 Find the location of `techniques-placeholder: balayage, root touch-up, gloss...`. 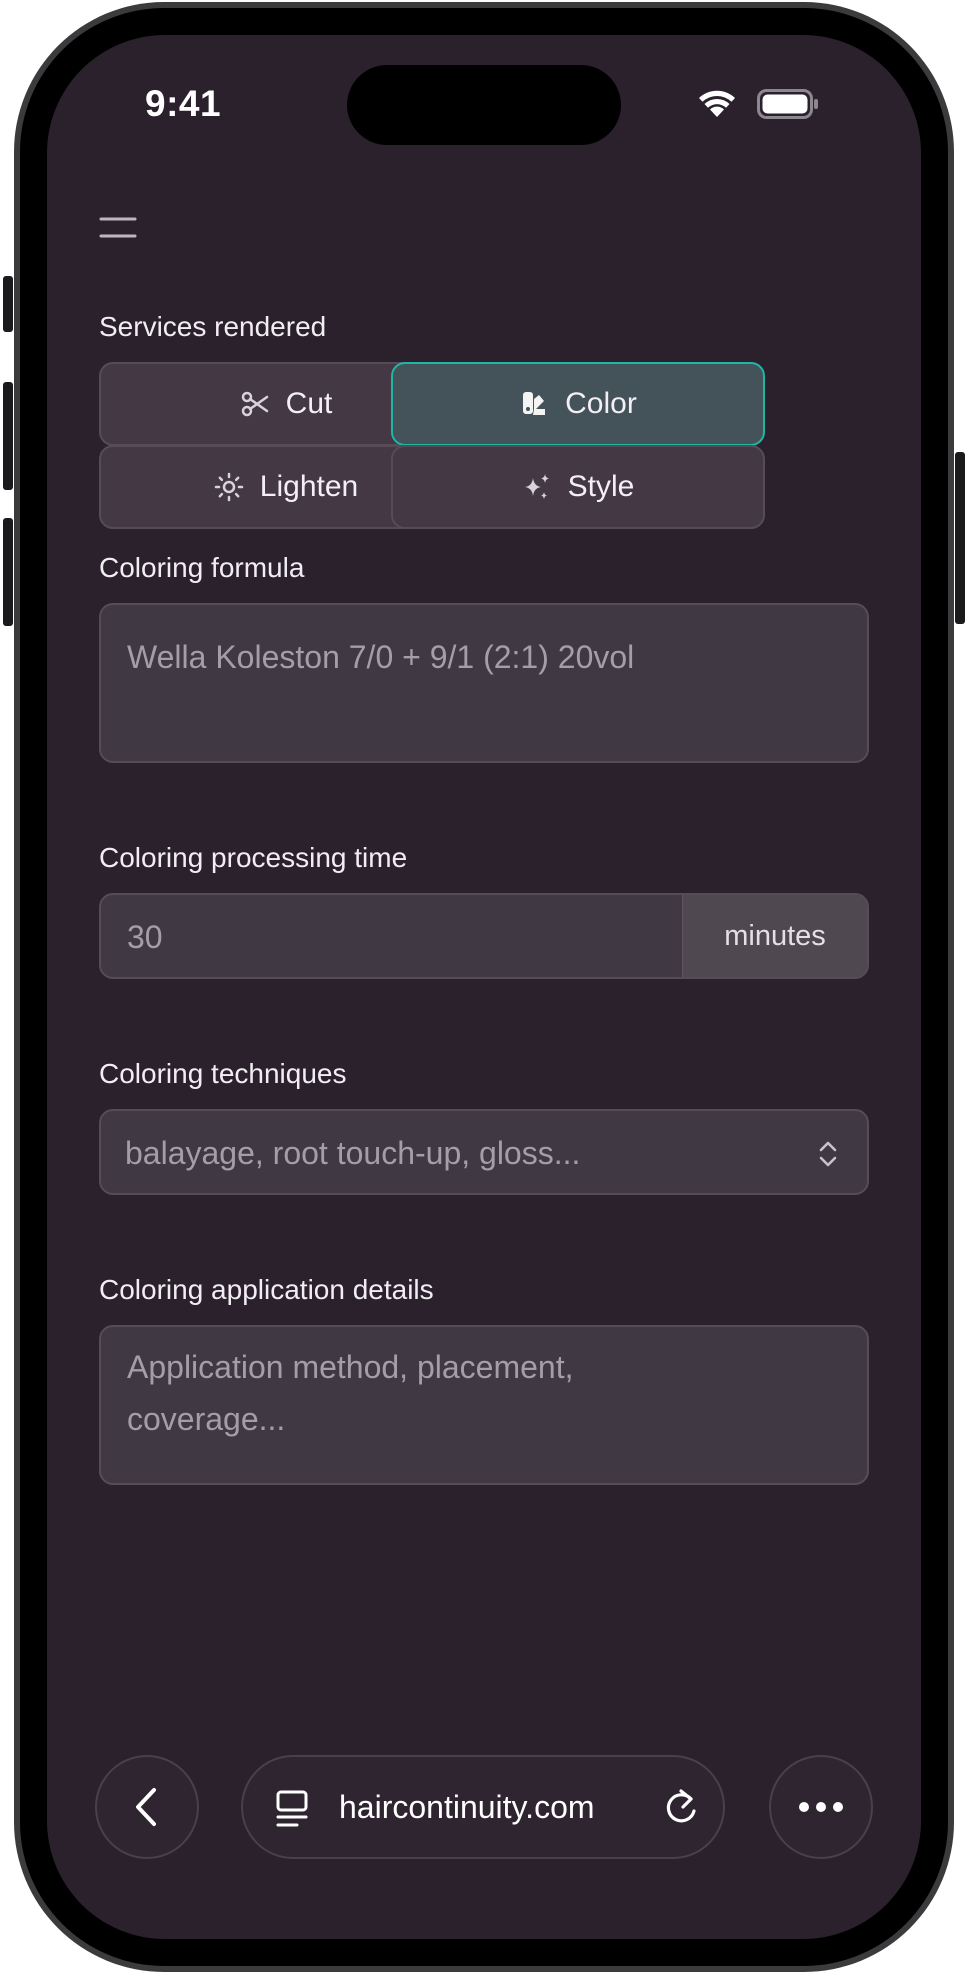

techniques-placeholder: balayage, root touch-up, gloss... is located at coordinates (353, 1153).